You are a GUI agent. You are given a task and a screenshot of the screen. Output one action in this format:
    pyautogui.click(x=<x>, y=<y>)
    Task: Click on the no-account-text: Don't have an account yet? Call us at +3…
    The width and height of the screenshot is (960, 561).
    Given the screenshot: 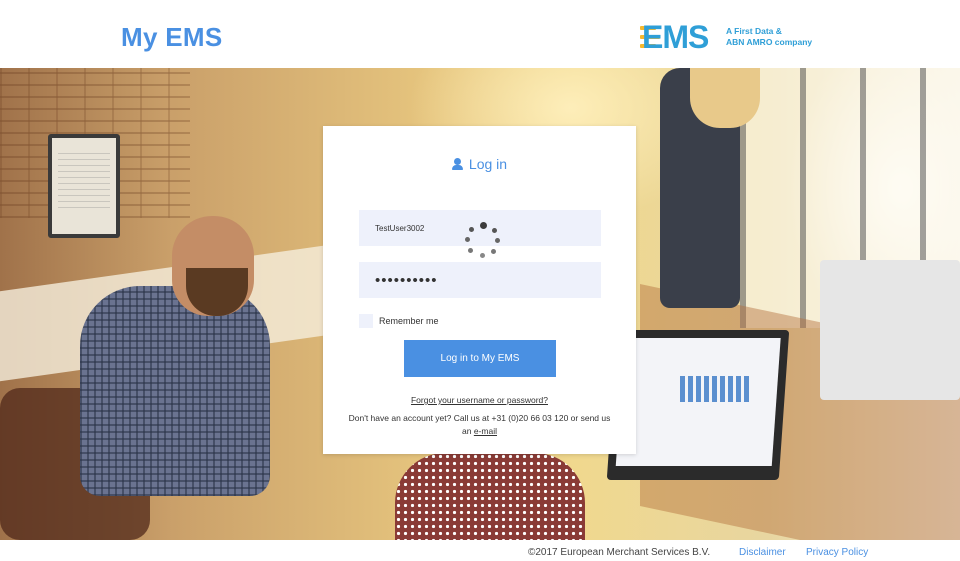 What is the action you would take?
    pyautogui.click(x=479, y=425)
    